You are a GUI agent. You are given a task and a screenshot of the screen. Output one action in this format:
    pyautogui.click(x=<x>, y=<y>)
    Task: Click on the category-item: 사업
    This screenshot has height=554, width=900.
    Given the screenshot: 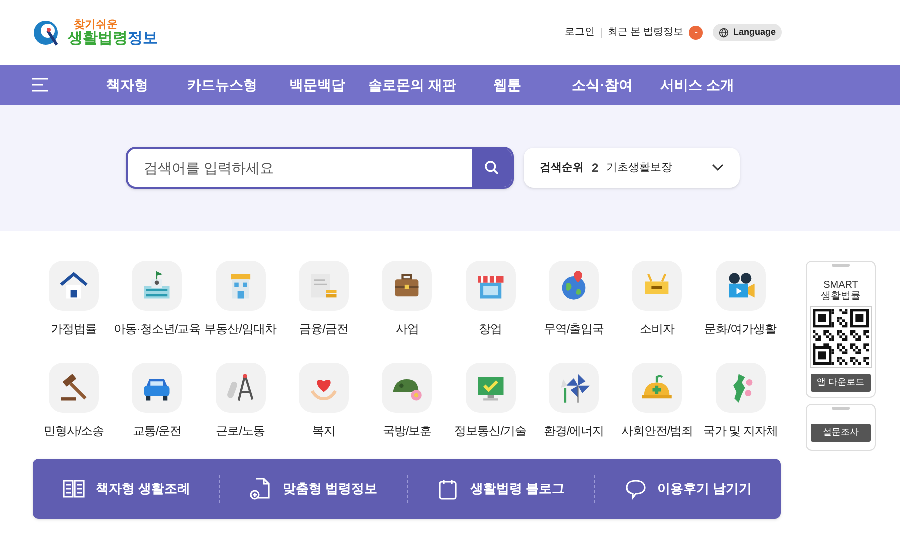 What is the action you would take?
    pyautogui.click(x=407, y=305)
    